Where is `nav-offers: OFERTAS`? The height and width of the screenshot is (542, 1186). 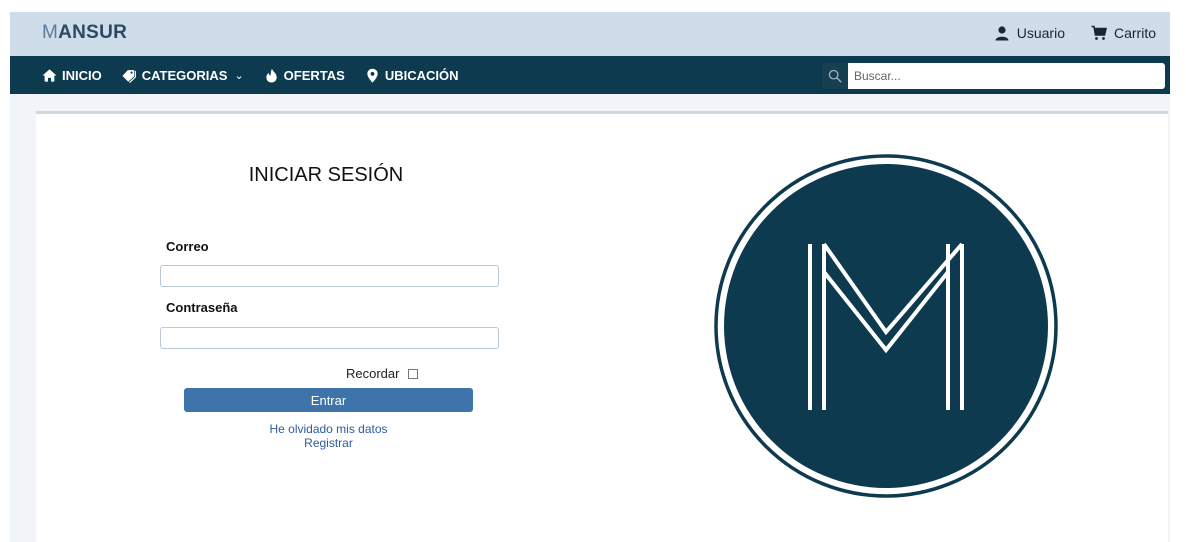
nav-offers: OFERTAS is located at coordinates (304, 75).